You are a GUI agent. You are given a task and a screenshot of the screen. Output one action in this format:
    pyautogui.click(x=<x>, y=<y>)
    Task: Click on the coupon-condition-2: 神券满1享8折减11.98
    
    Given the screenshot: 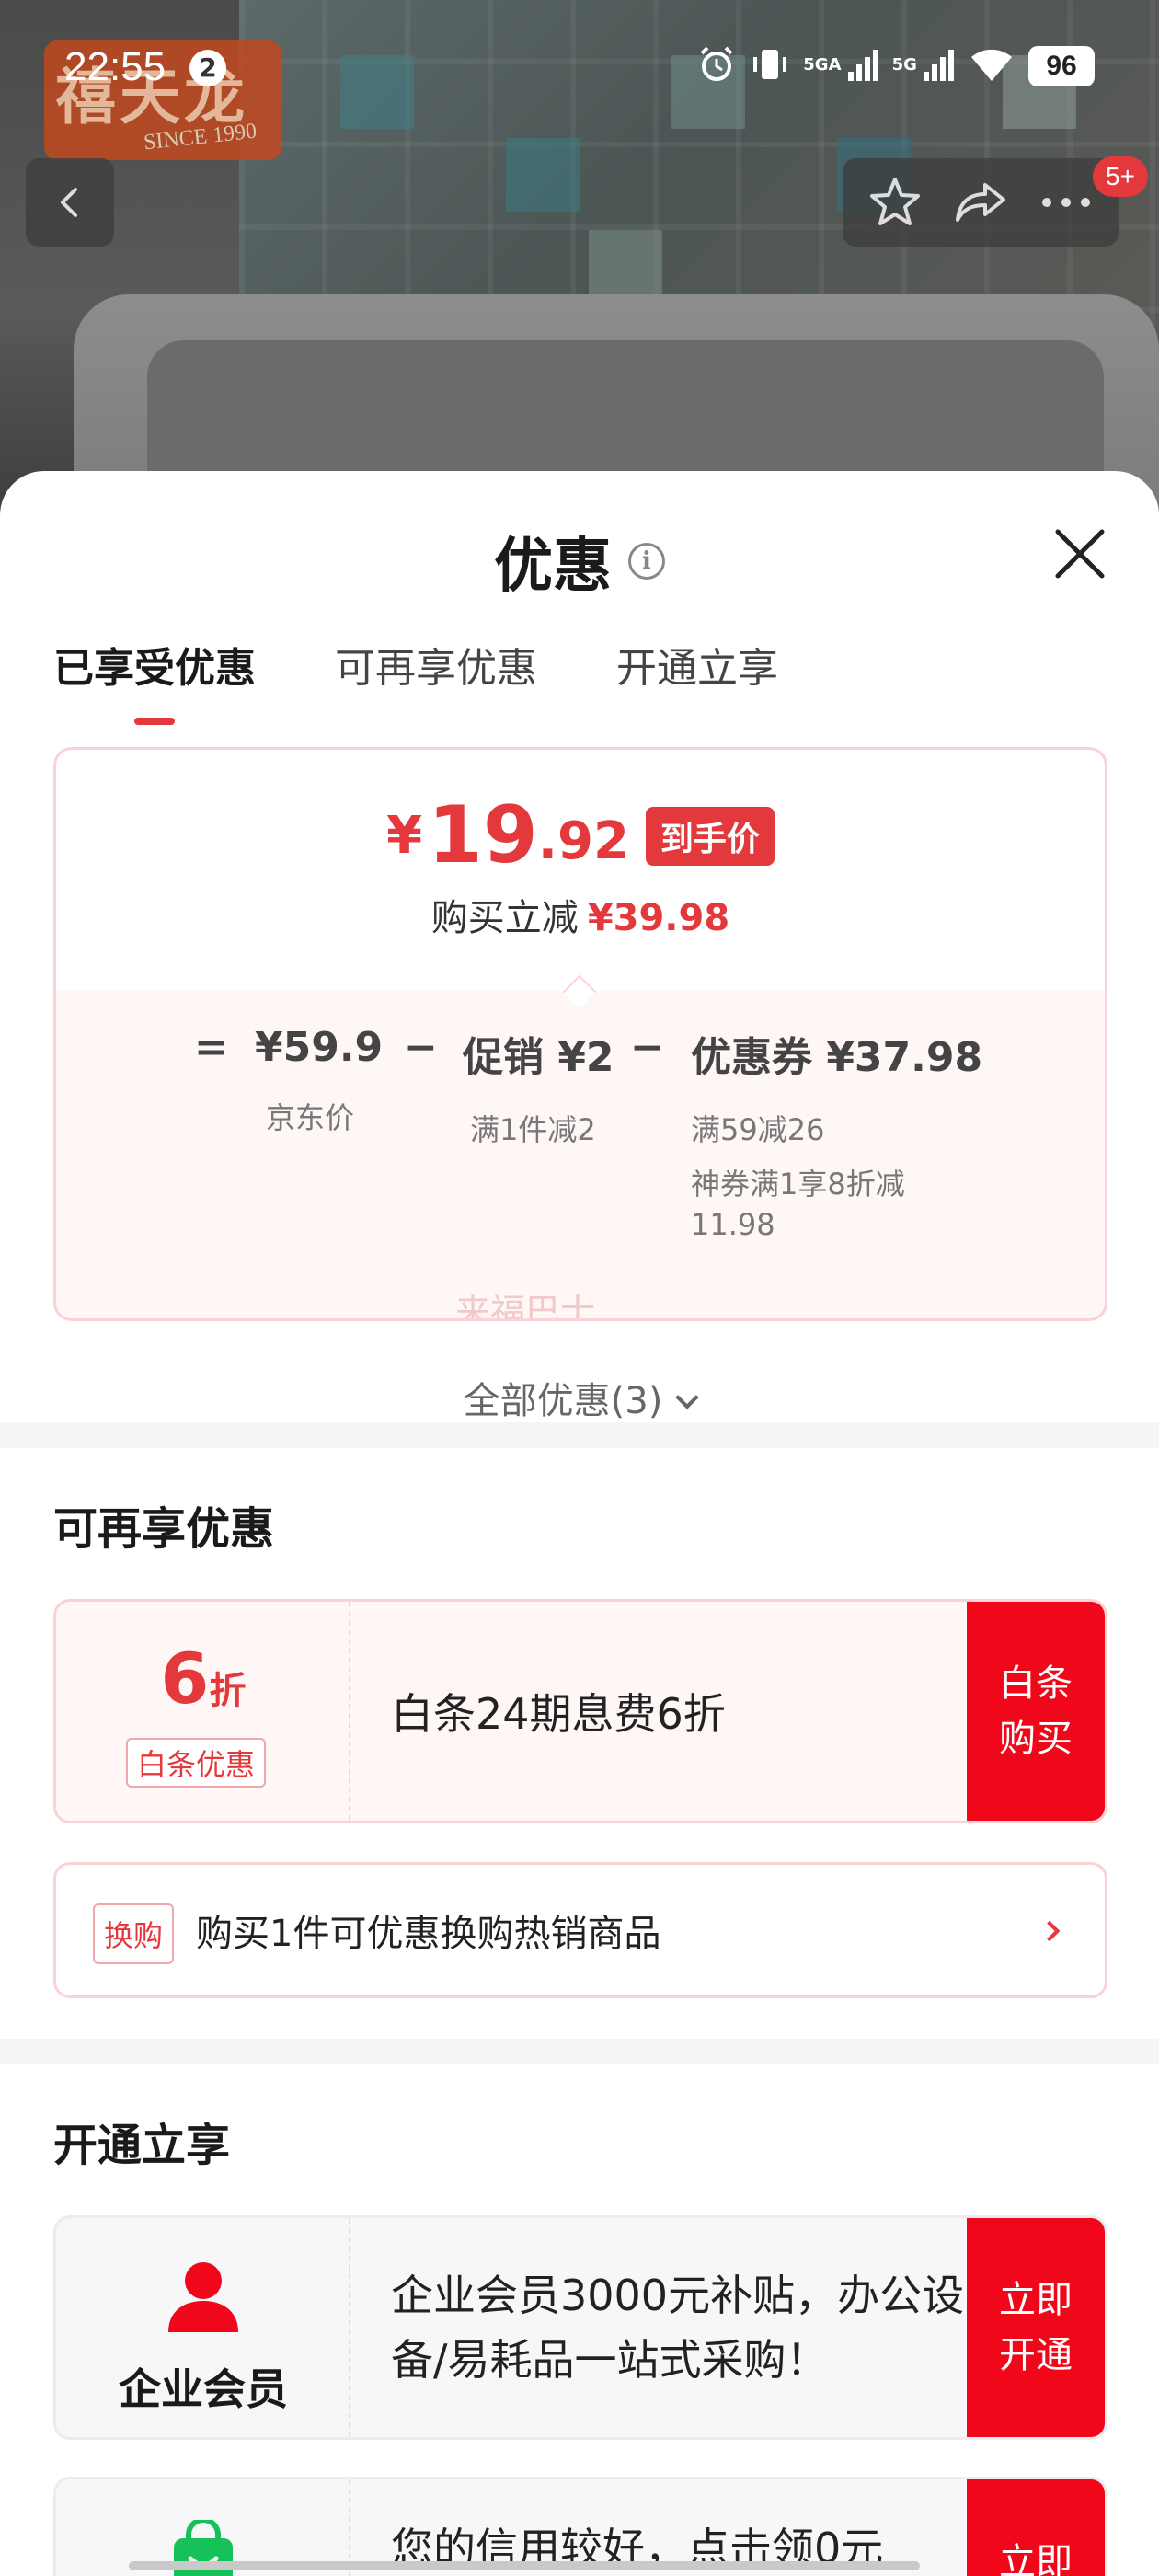 What is the action you would take?
    pyautogui.click(x=798, y=1204)
    